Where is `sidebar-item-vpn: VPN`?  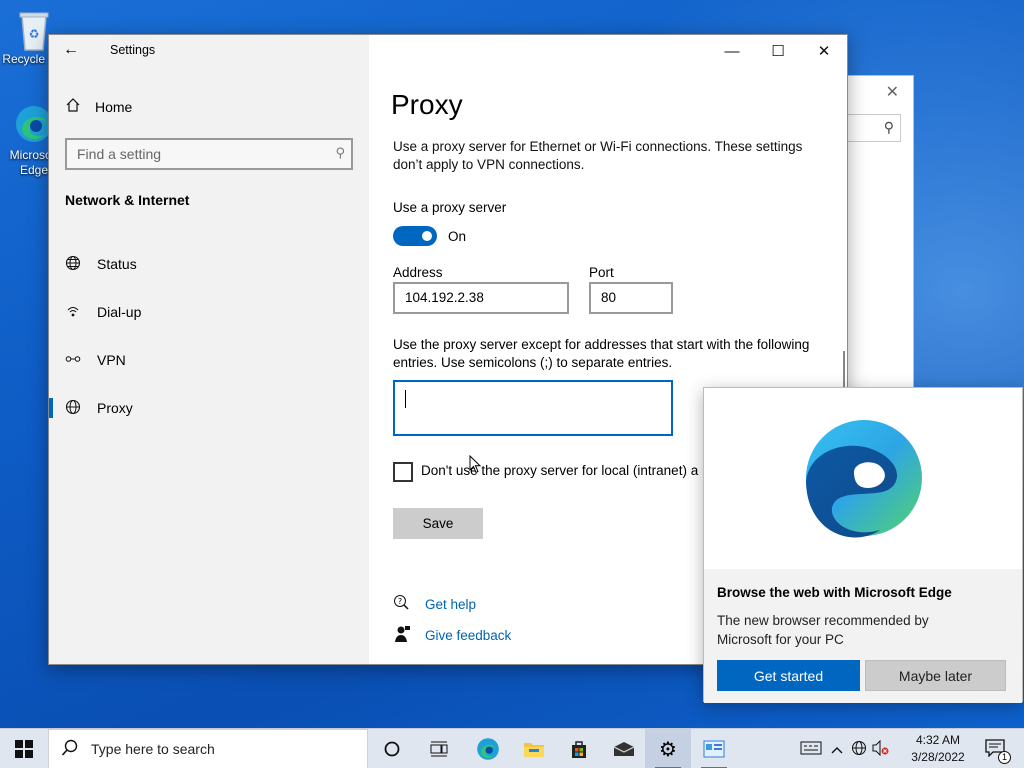 sidebar-item-vpn: VPN is located at coordinates (209, 360).